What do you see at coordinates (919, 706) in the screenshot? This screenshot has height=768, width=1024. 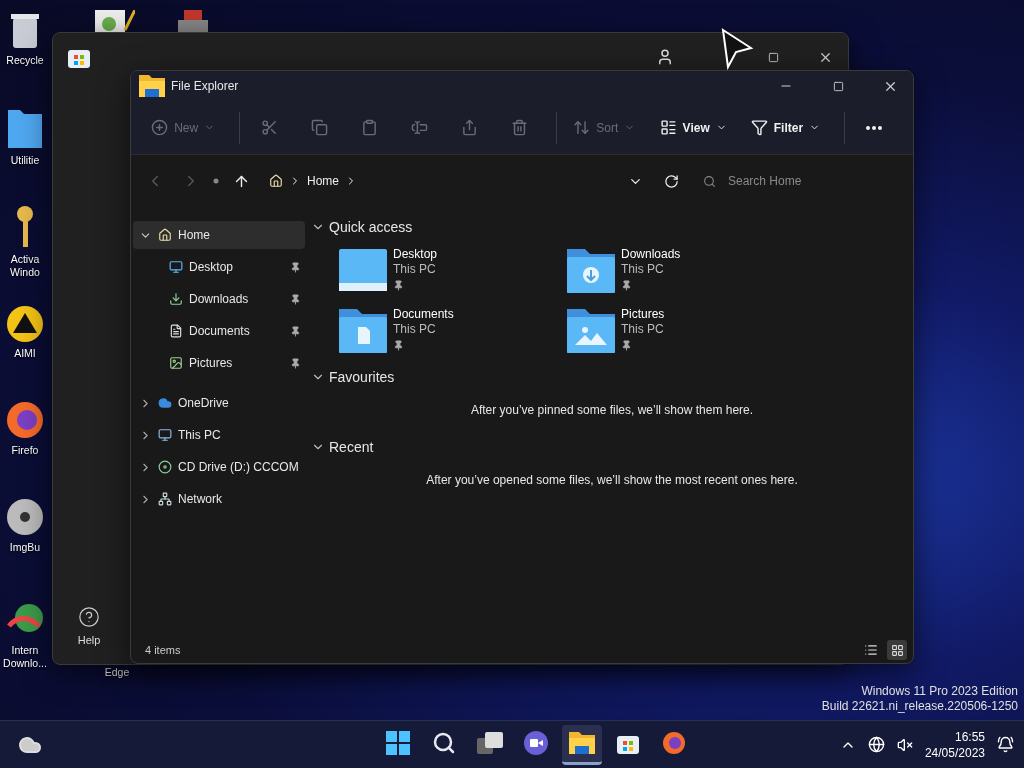 I see `edition-text: Build 22621.ni_release.220506-1250` at bounding box center [919, 706].